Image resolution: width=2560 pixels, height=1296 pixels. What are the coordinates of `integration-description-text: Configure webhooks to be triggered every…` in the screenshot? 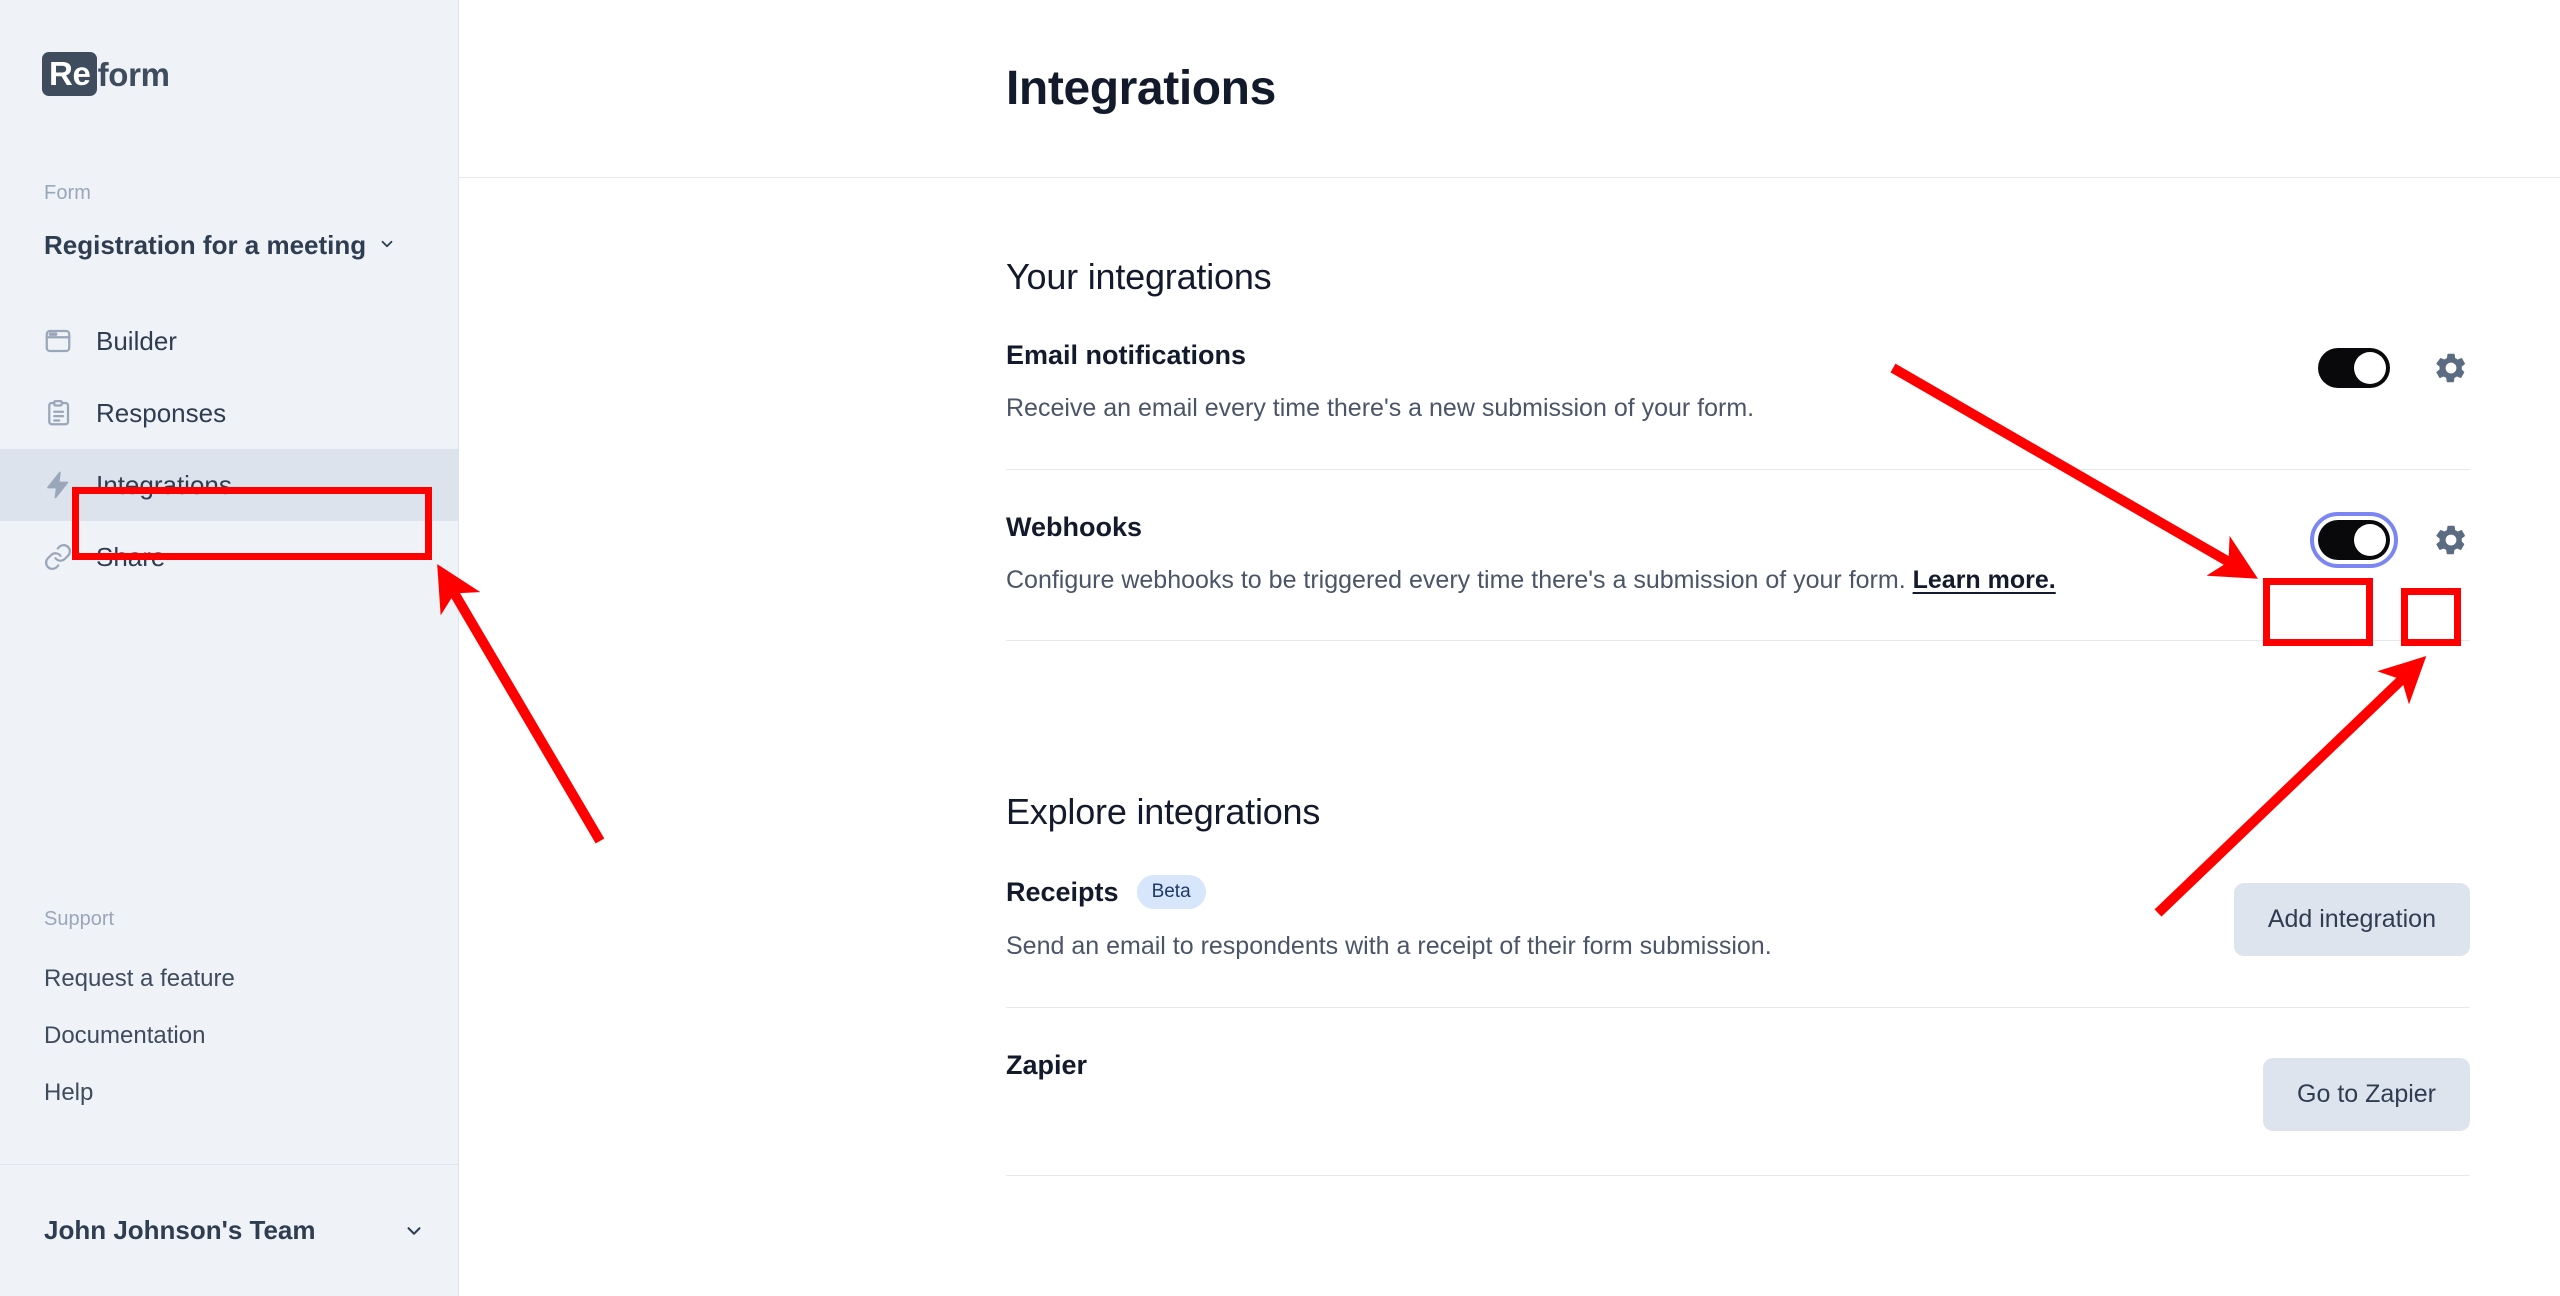 It's located at (1456, 579).